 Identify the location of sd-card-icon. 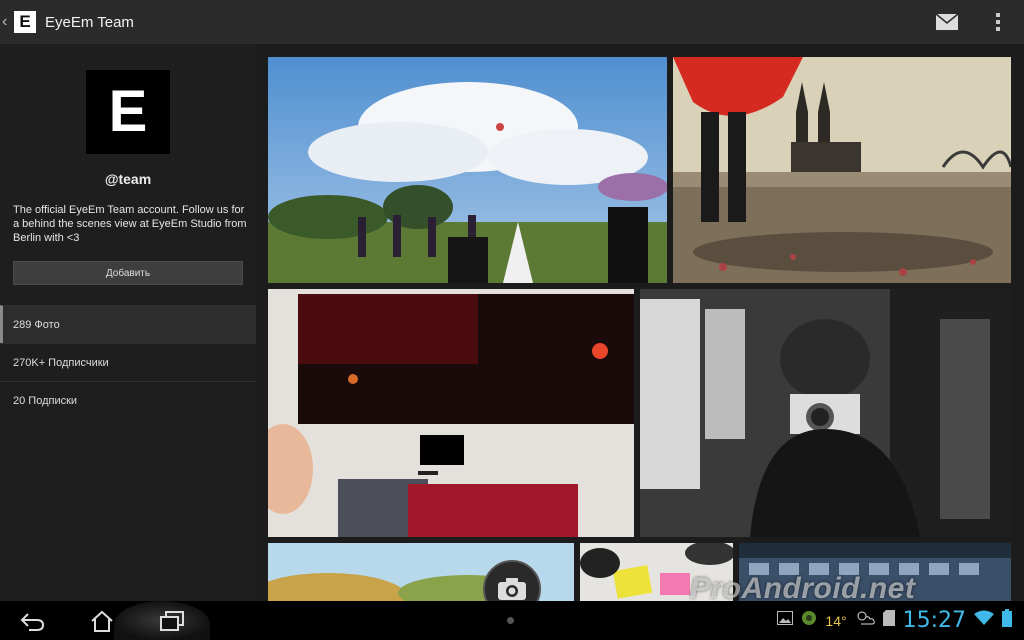
(888, 620).